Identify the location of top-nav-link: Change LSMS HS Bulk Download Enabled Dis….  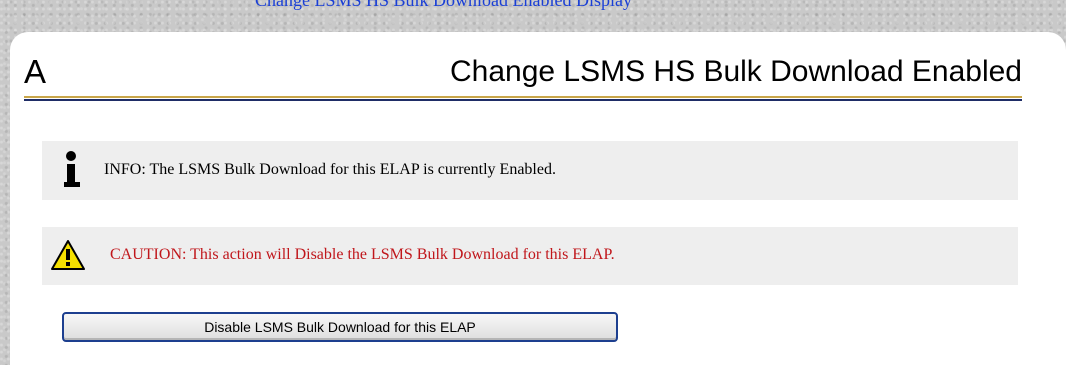
(443, 5).